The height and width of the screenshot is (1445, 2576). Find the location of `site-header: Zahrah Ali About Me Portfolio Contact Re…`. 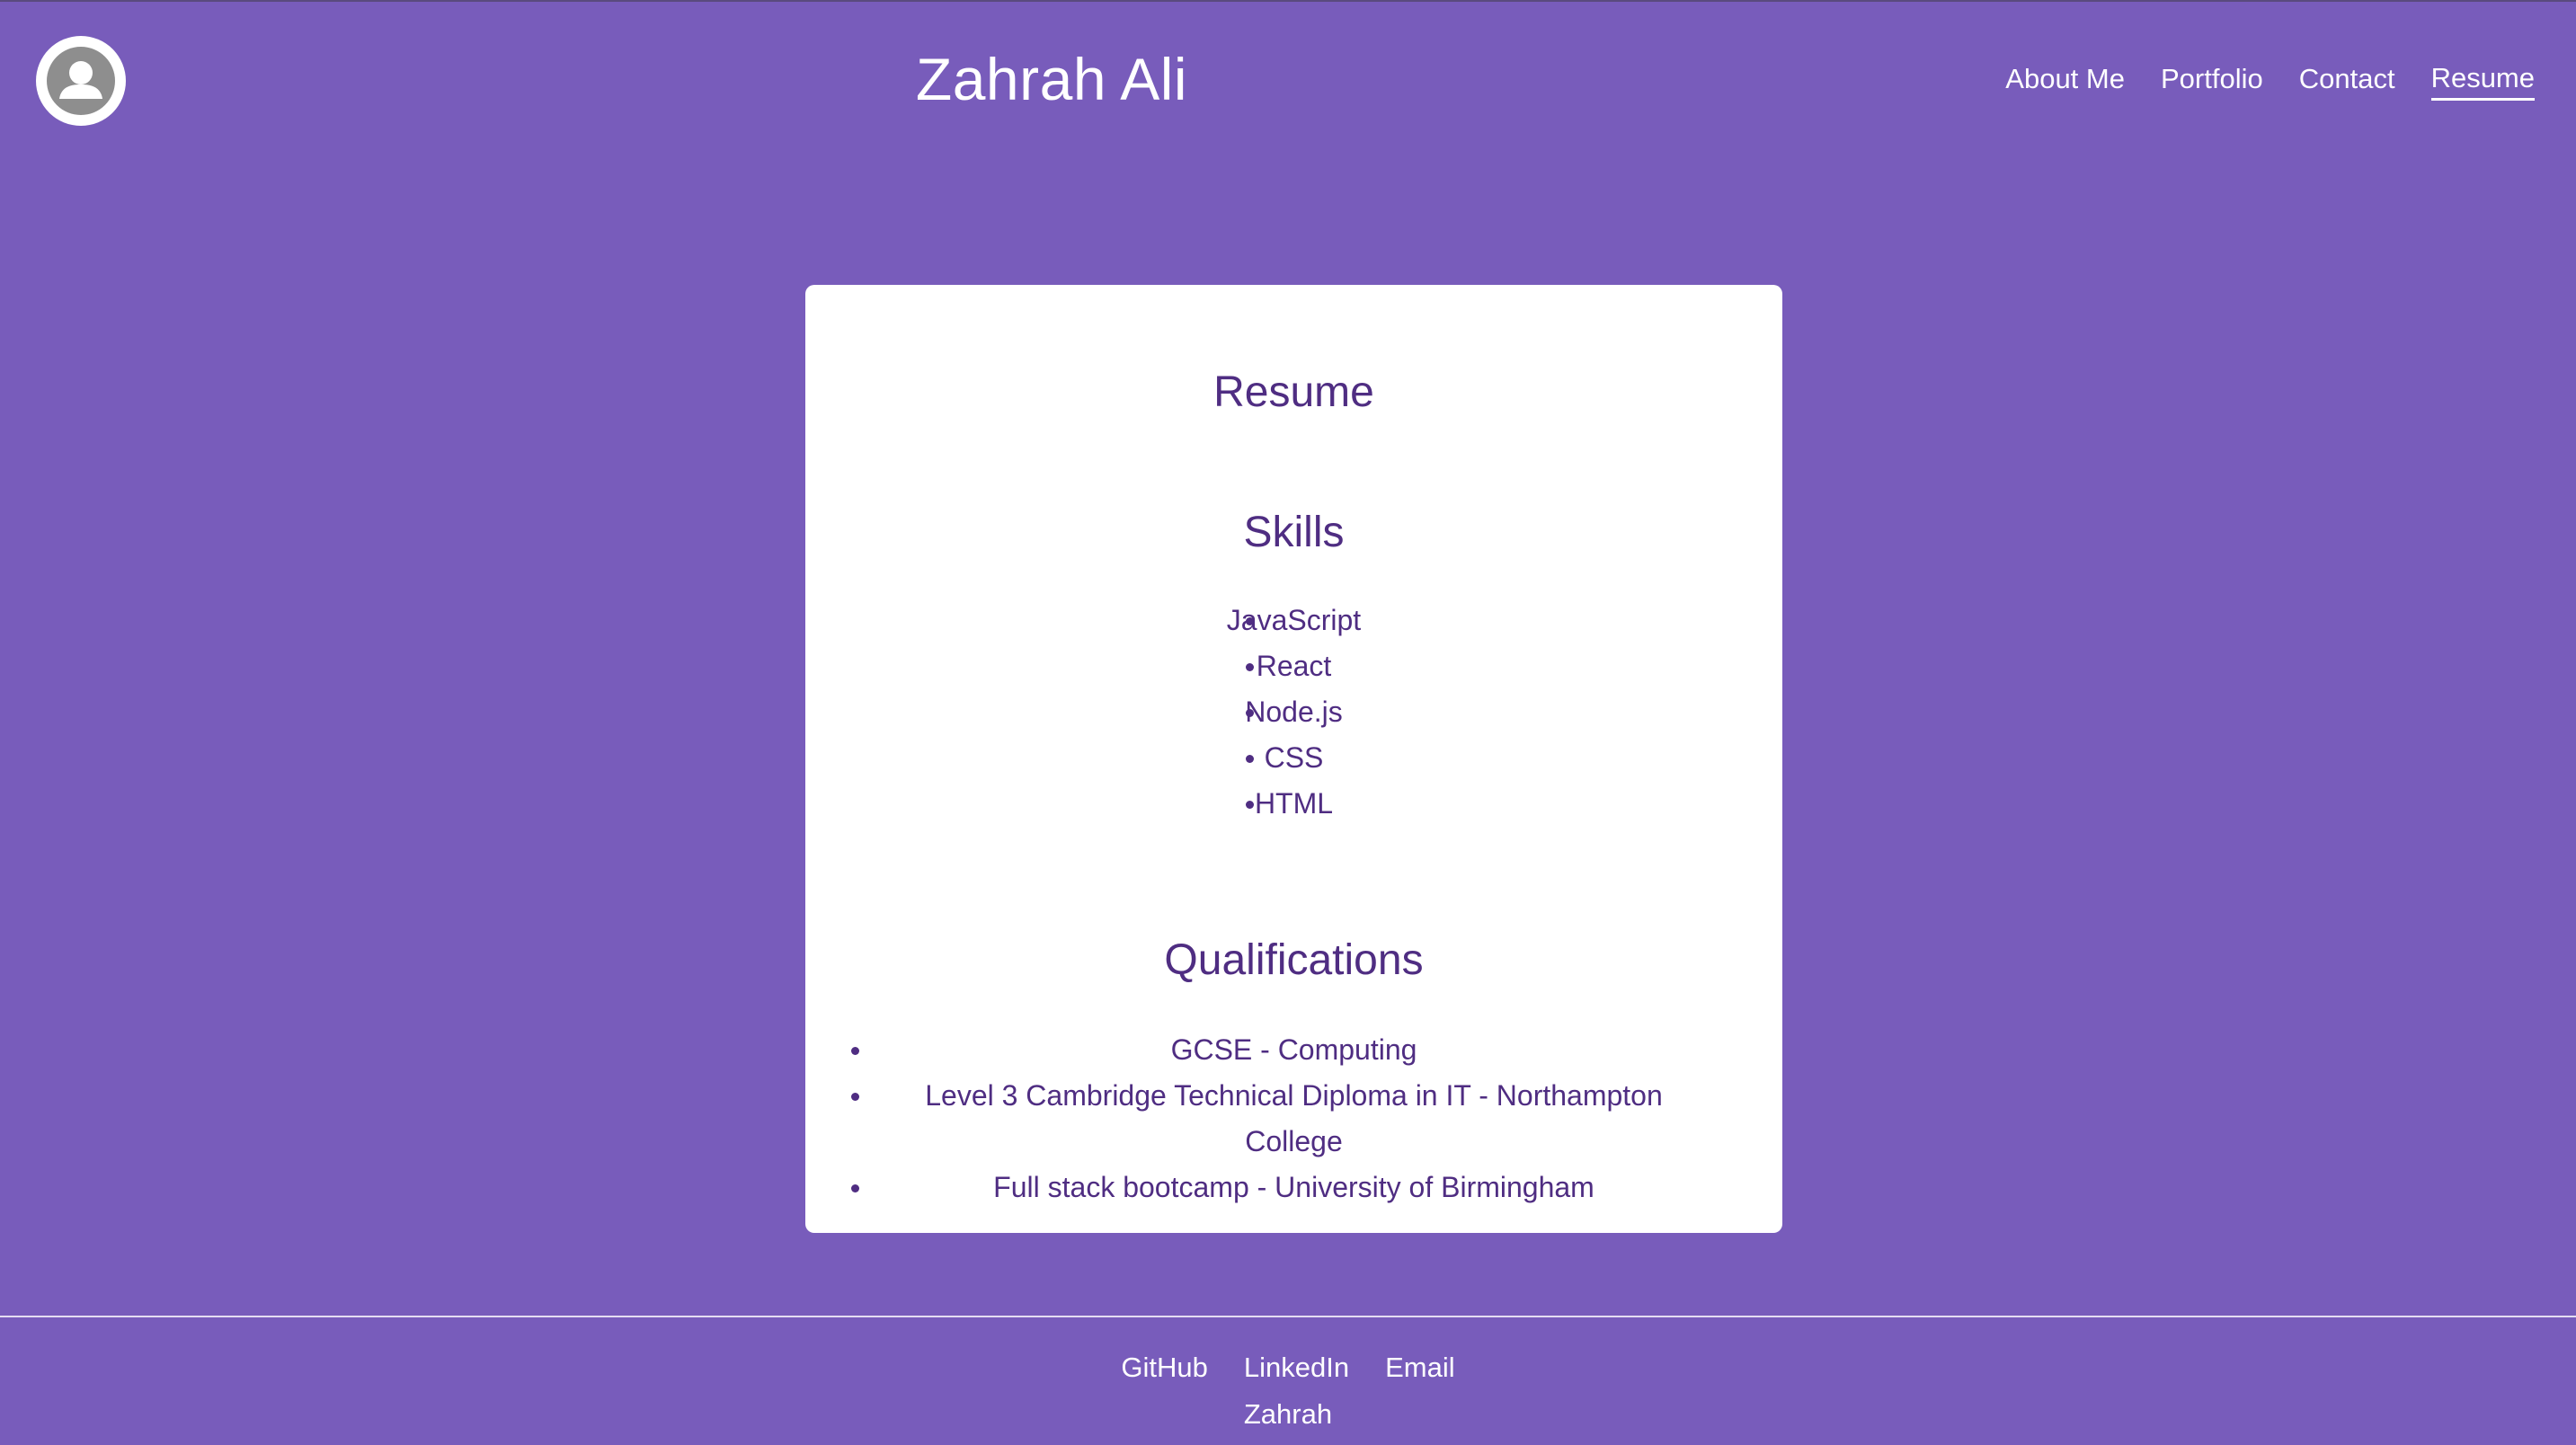

site-header: Zahrah Ali About Me Portfolio Contact Re… is located at coordinates (1288, 81).